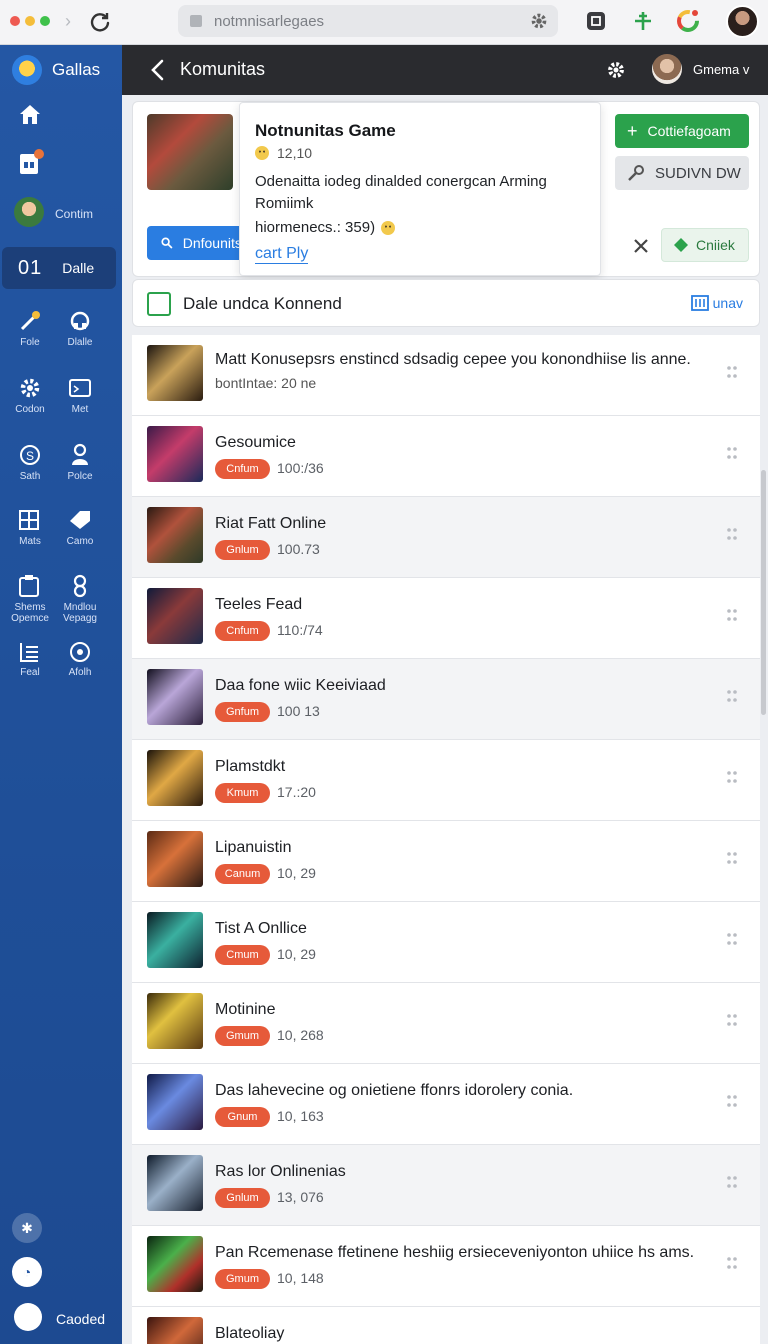 Image resolution: width=768 pixels, height=1344 pixels. Describe the element at coordinates (29, 520) in the screenshot. I see `grid-icon` at that location.